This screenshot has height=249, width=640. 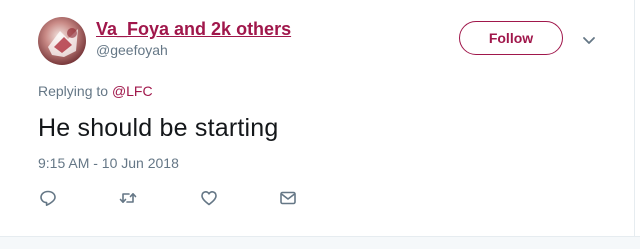 I want to click on reply-context: Replying to @LFC, so click(x=95, y=91).